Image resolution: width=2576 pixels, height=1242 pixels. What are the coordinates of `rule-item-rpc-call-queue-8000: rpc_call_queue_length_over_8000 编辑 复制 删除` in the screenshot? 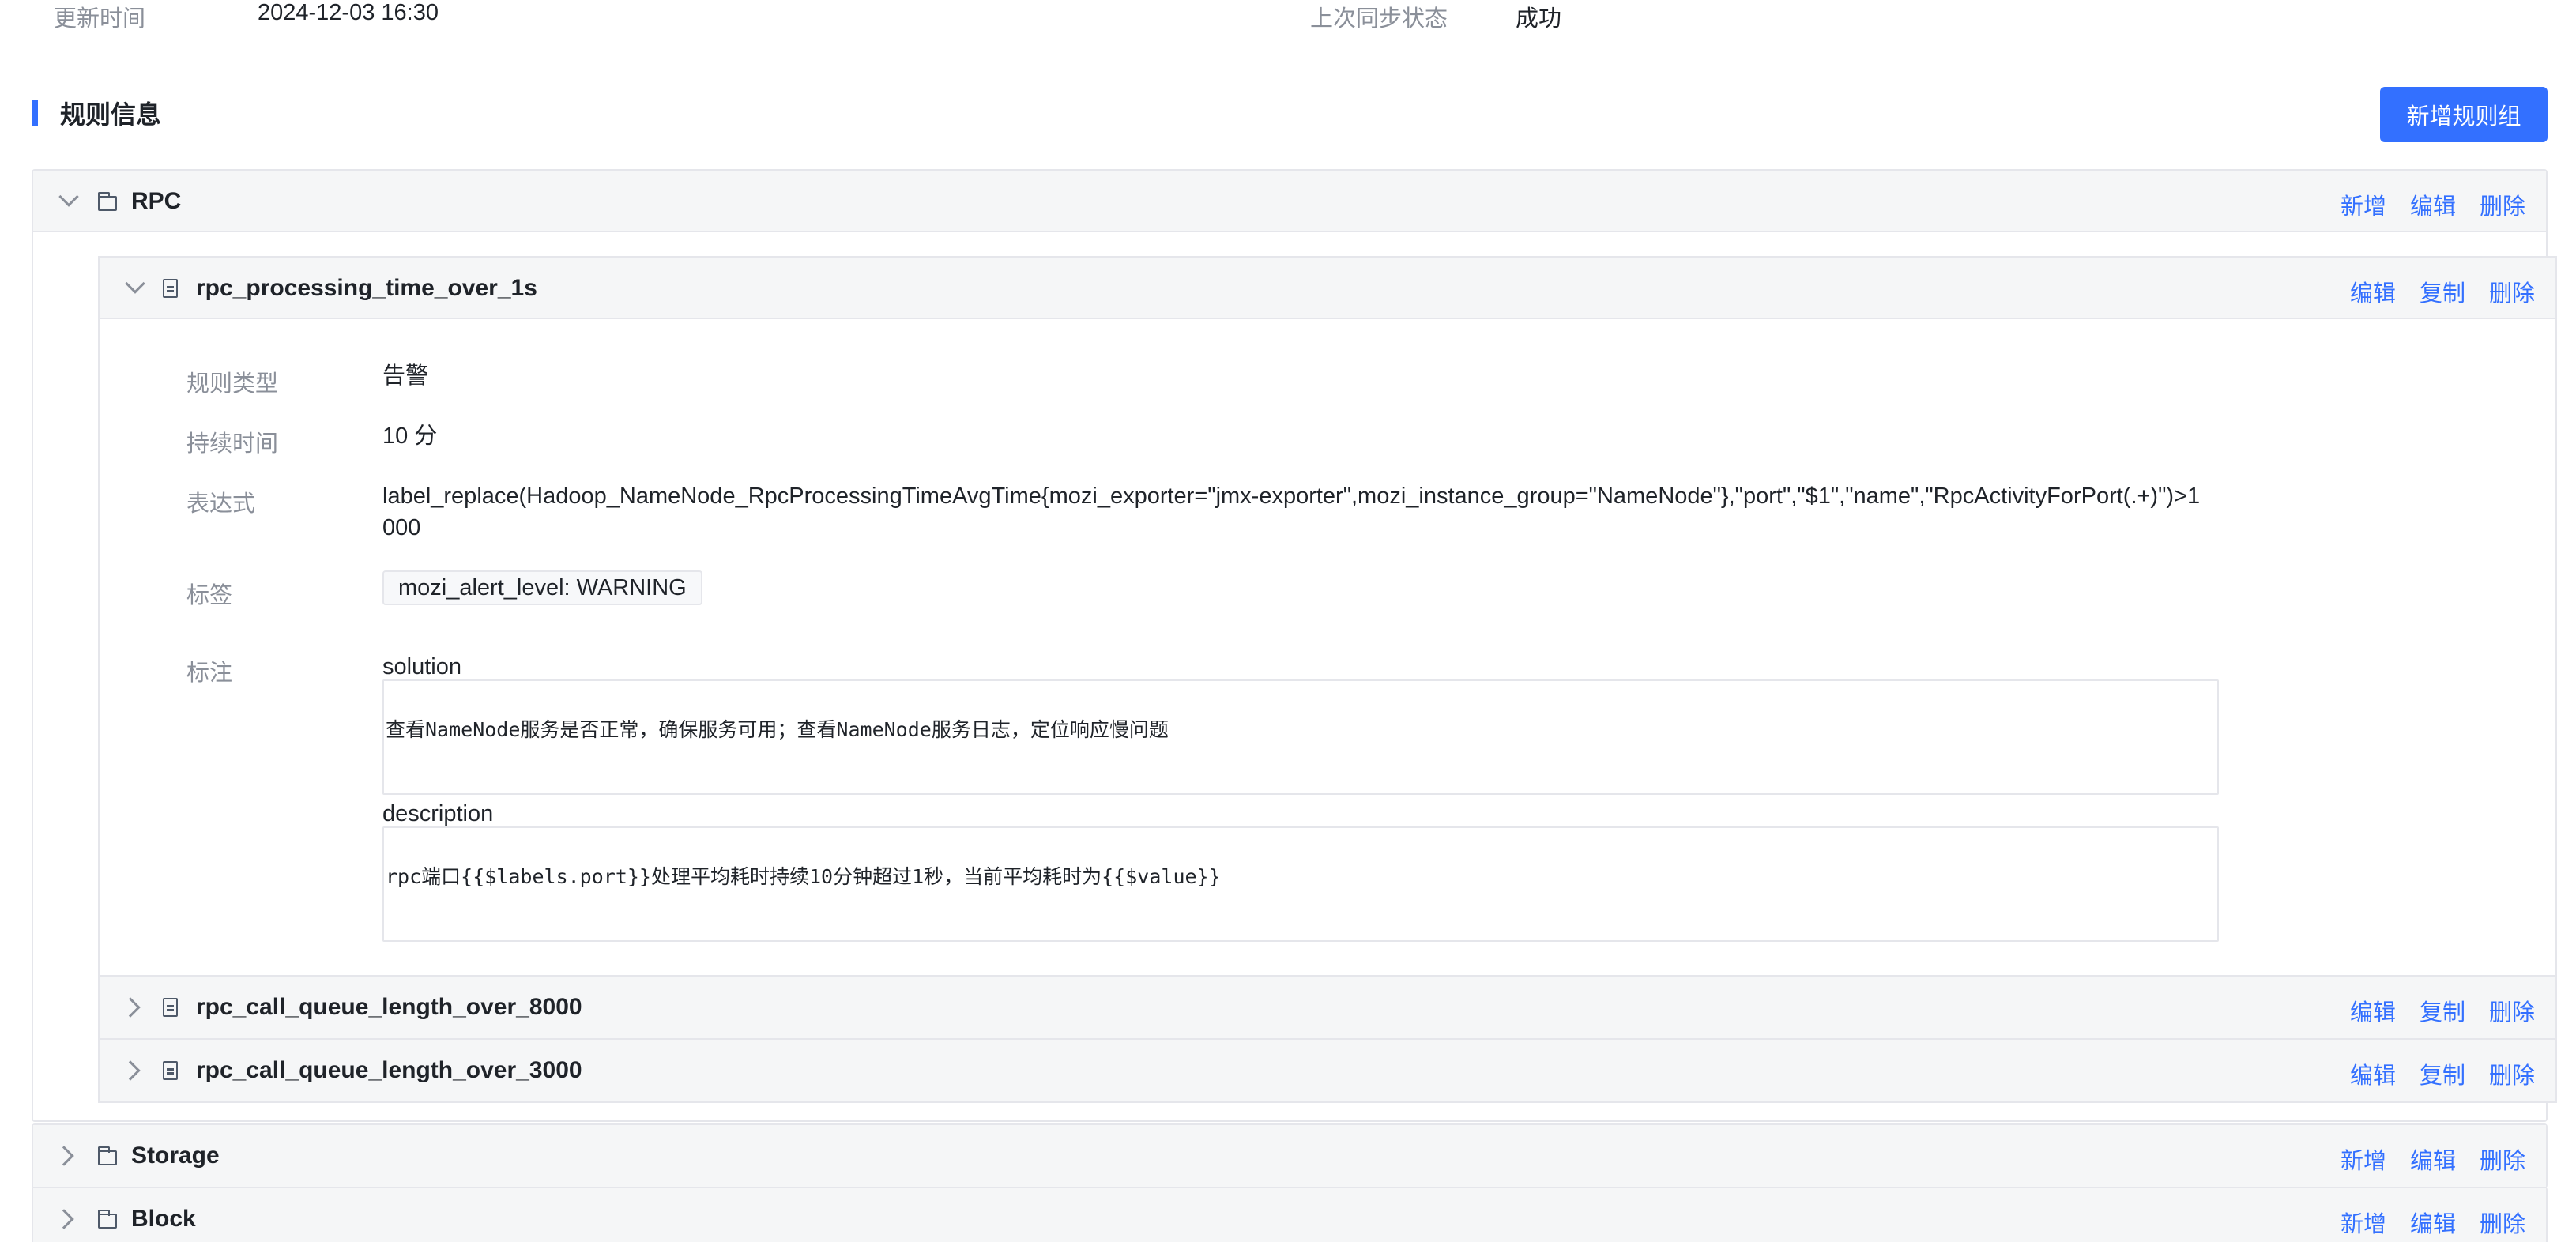 It's located at (1327, 1008).